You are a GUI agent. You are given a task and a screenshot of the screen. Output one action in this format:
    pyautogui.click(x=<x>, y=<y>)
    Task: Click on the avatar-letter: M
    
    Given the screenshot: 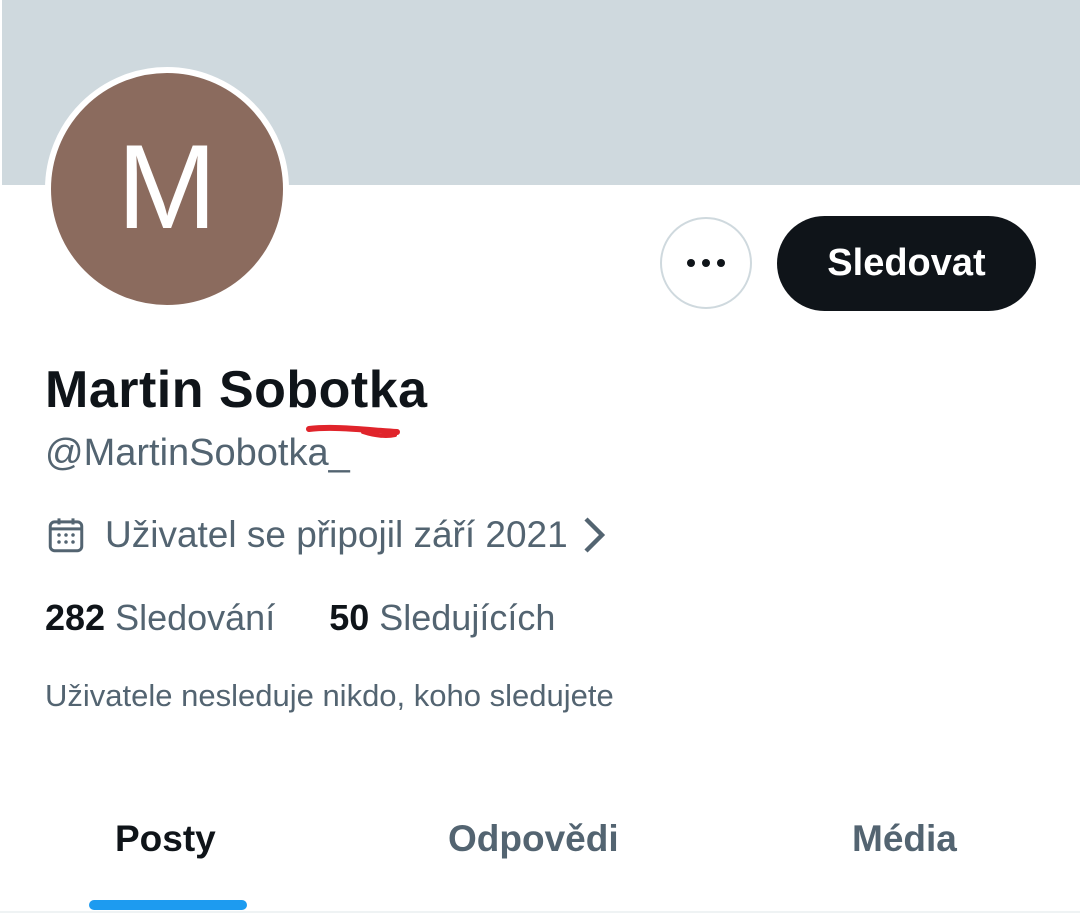 What is the action you would take?
    pyautogui.click(x=167, y=187)
    